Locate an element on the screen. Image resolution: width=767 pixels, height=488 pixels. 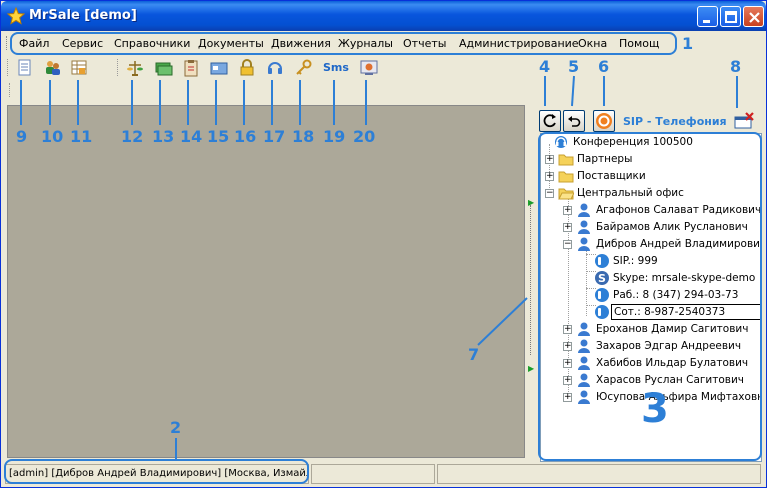
annotation-12: 12 is located at coordinates (132, 136).